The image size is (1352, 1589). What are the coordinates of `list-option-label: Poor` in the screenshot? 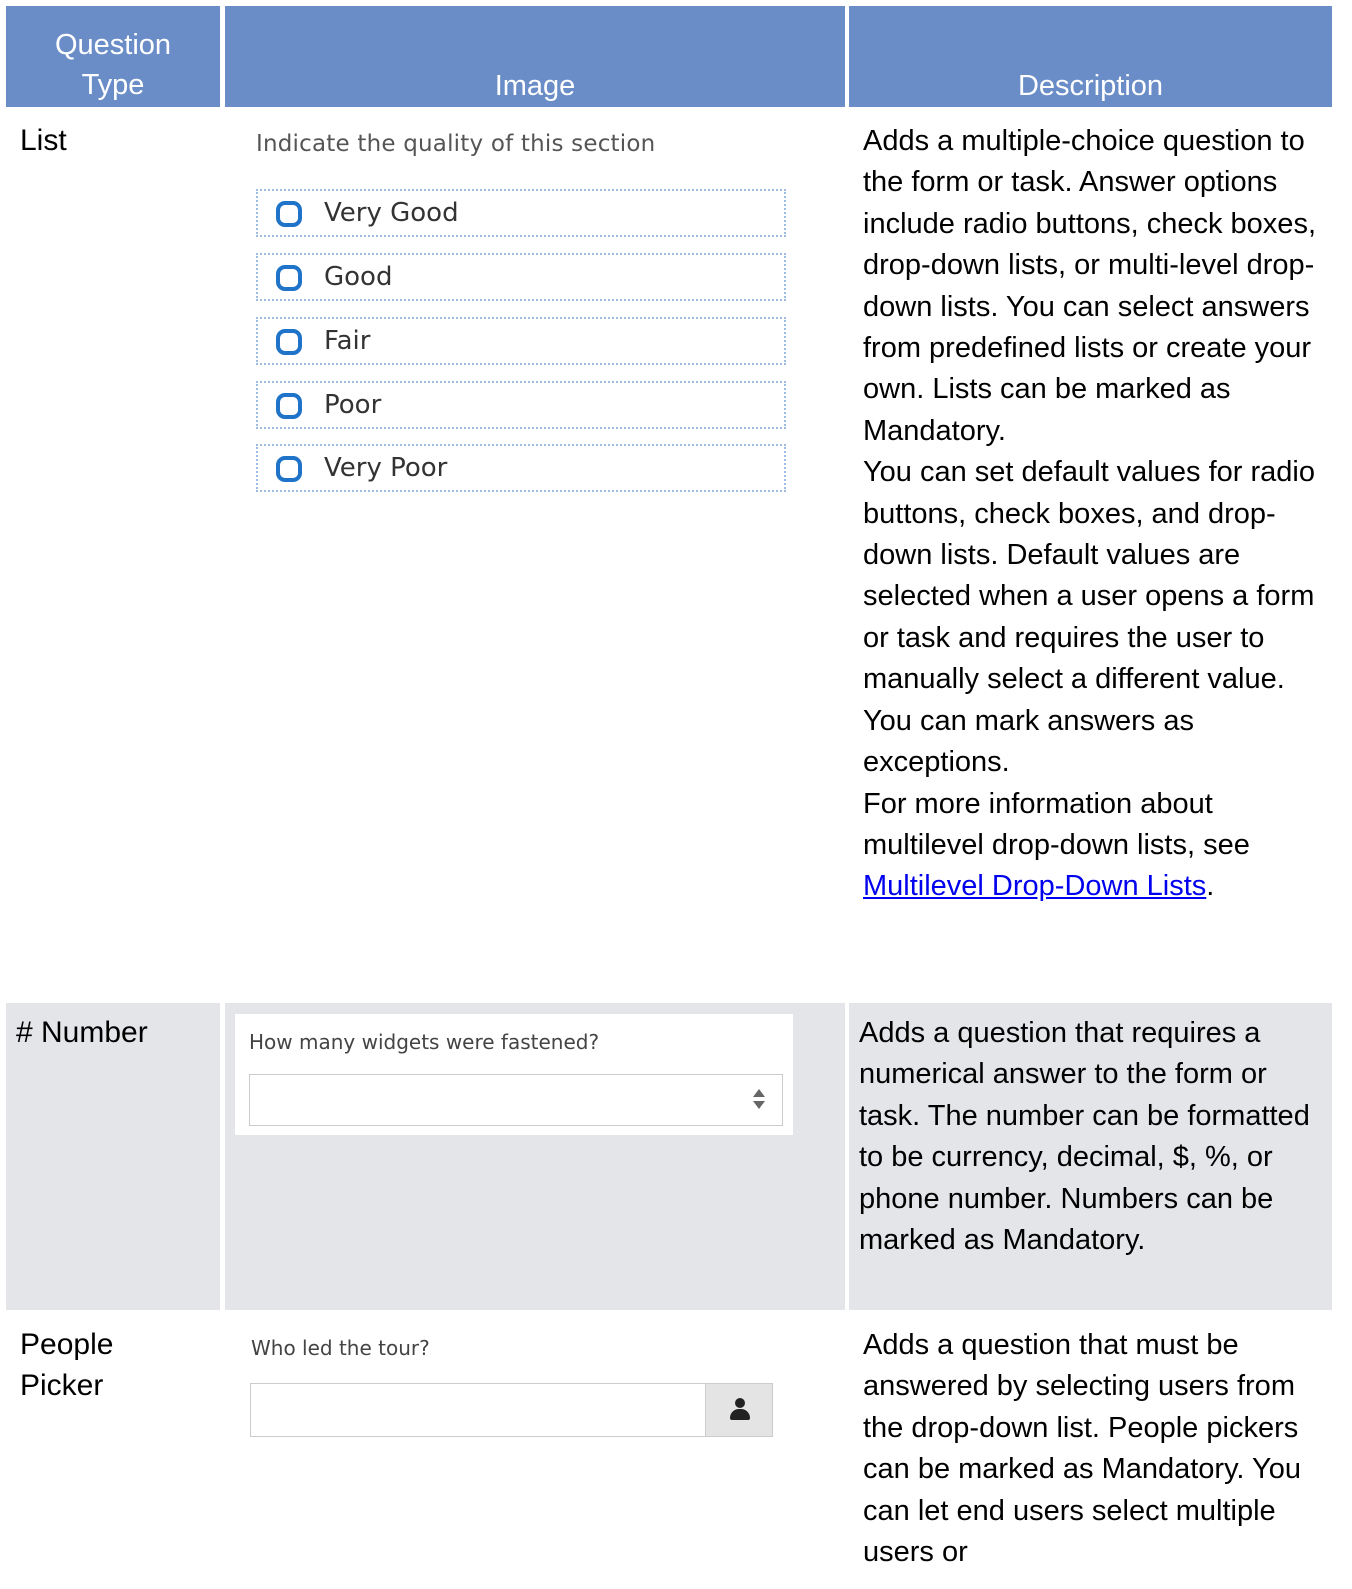 It's located at (353, 405).